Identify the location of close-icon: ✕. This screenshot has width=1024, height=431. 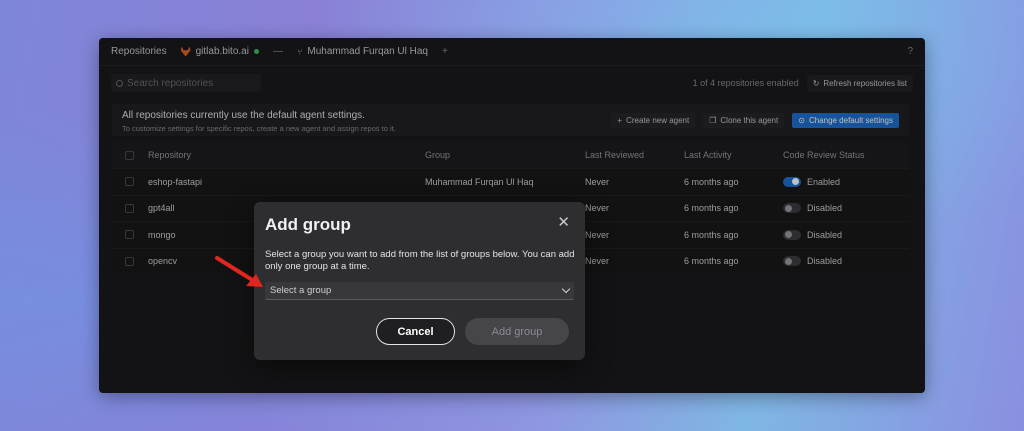
(563, 222).